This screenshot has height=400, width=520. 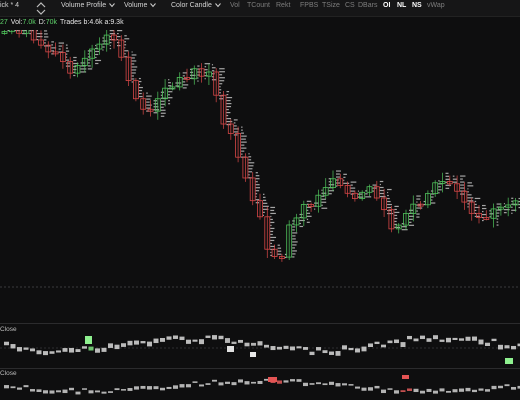 I want to click on toggle-vol: Vol, so click(x=235, y=5).